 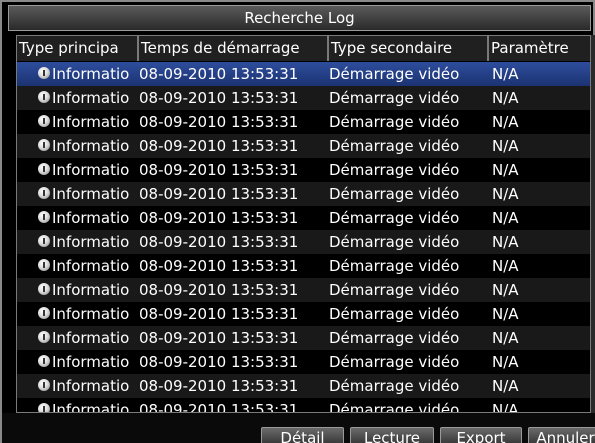 What do you see at coordinates (234, 48) in the screenshot?
I see `column-header-start-time: Temps de démarrage` at bounding box center [234, 48].